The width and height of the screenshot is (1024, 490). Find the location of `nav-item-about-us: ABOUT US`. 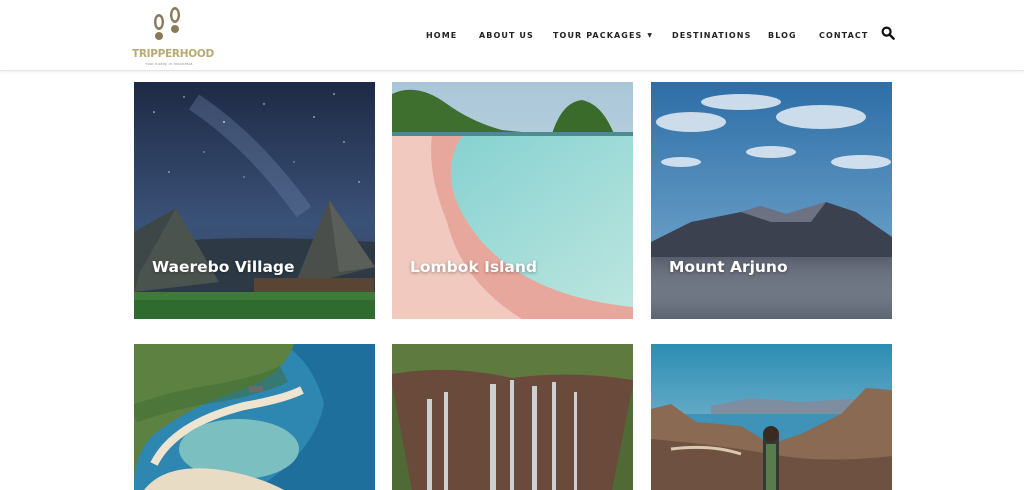

nav-item-about-us: ABOUT US is located at coordinates (506, 36).